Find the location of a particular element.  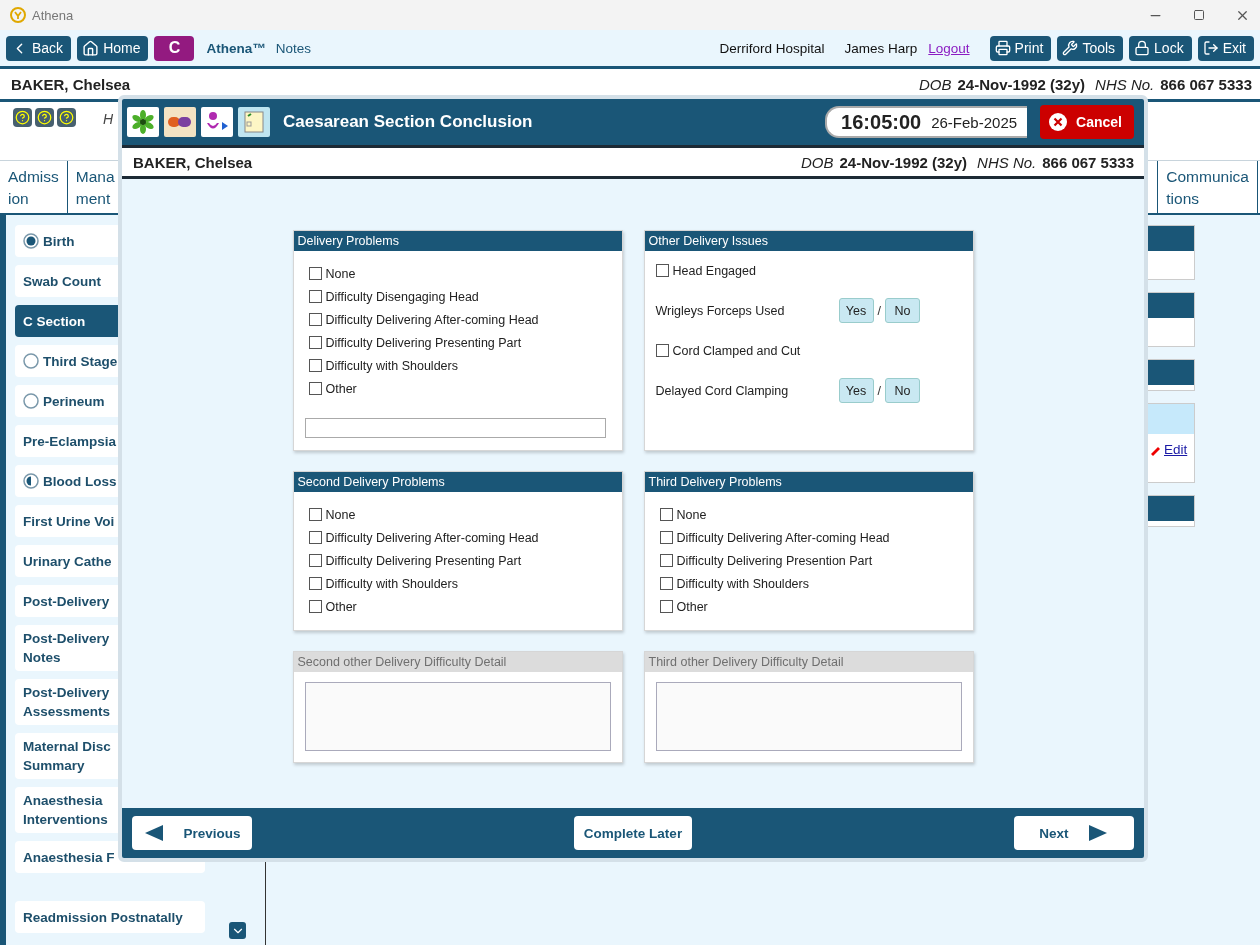

checkbox-label: Difficulty Delivering Presention Part is located at coordinates (774, 560).